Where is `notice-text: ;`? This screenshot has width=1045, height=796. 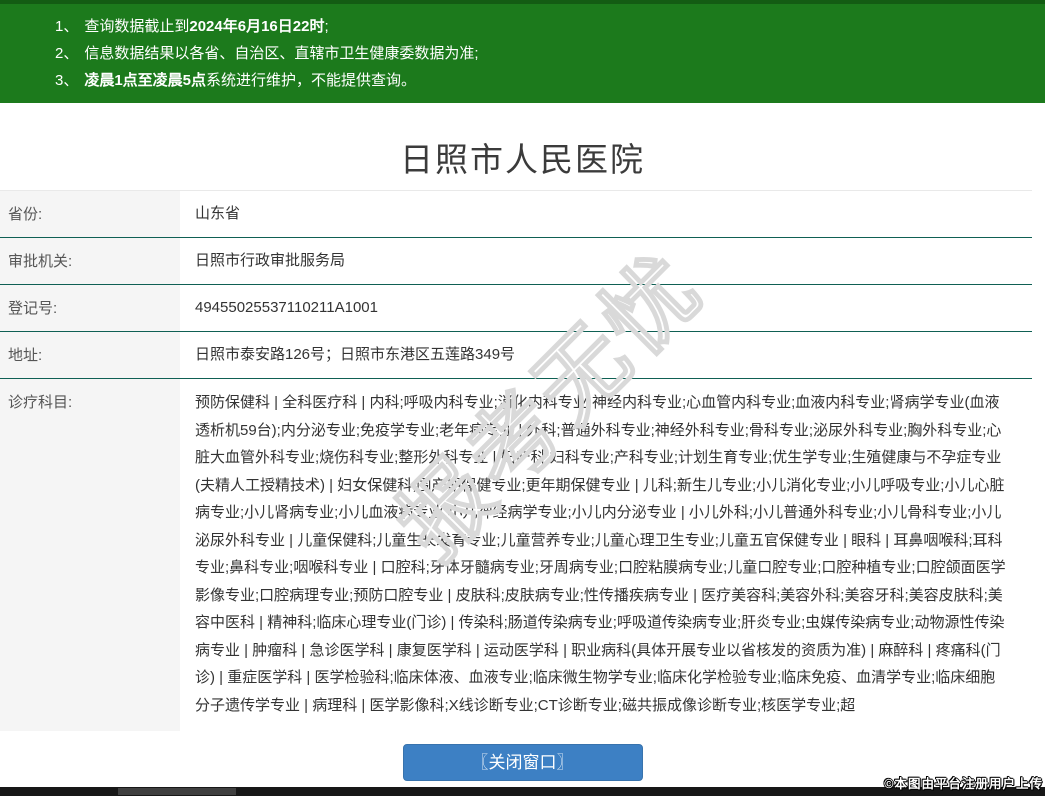 notice-text: ; is located at coordinates (326, 26).